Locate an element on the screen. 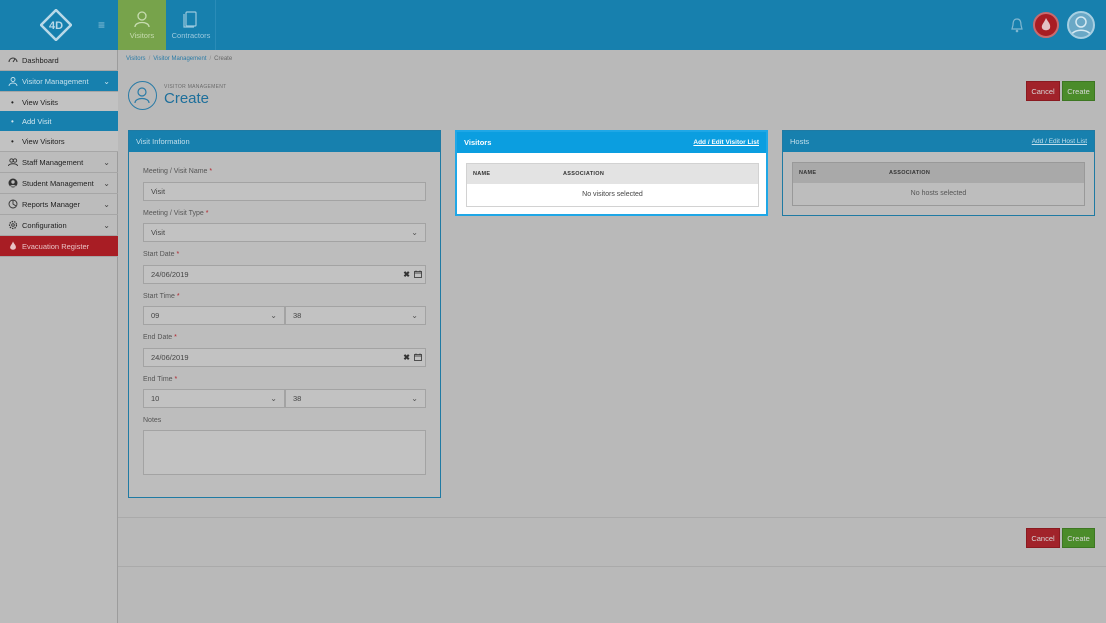 The width and height of the screenshot is (1106, 623). nav-tile-label: Contractors is located at coordinates (191, 35).